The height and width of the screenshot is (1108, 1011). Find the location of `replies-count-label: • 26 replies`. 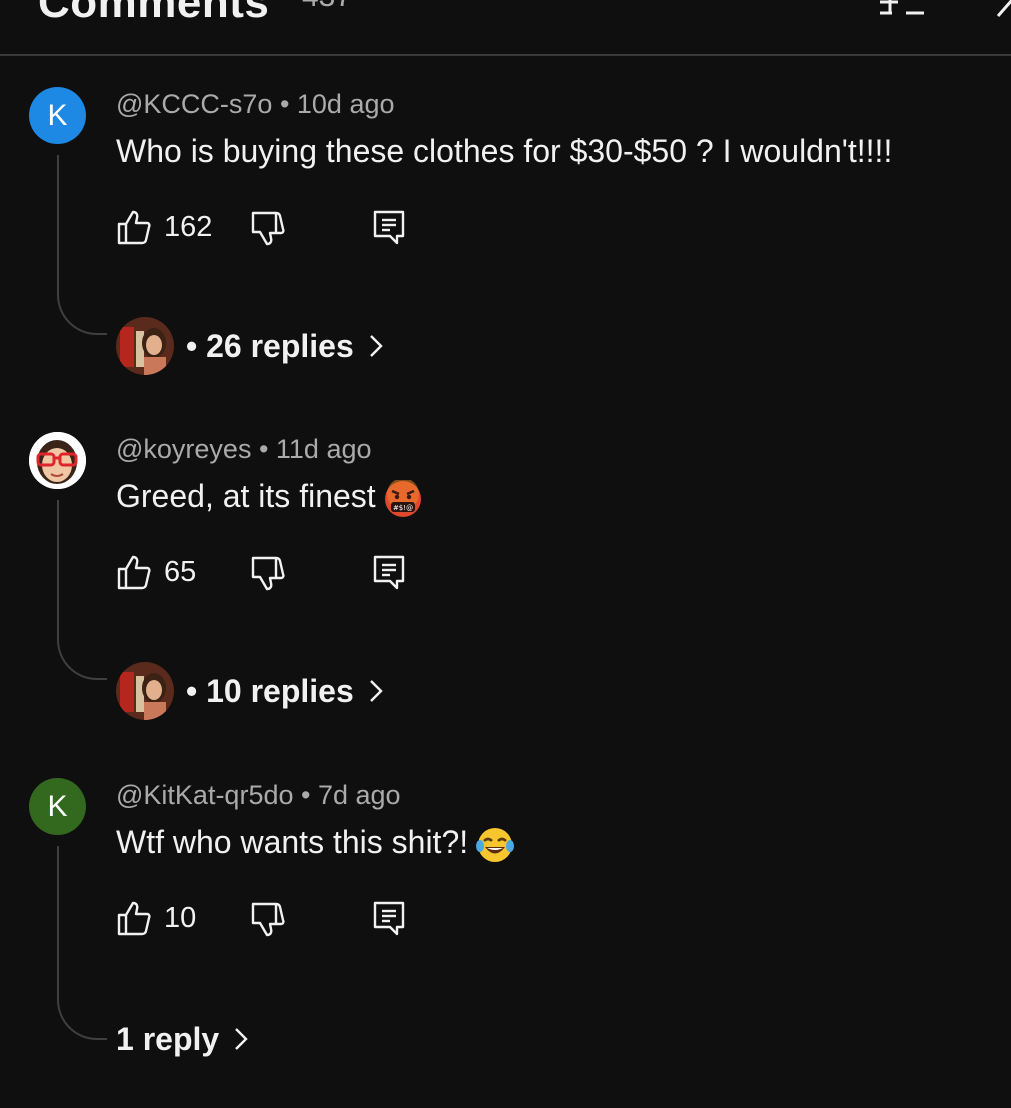

replies-count-label: • 26 replies is located at coordinates (270, 345).